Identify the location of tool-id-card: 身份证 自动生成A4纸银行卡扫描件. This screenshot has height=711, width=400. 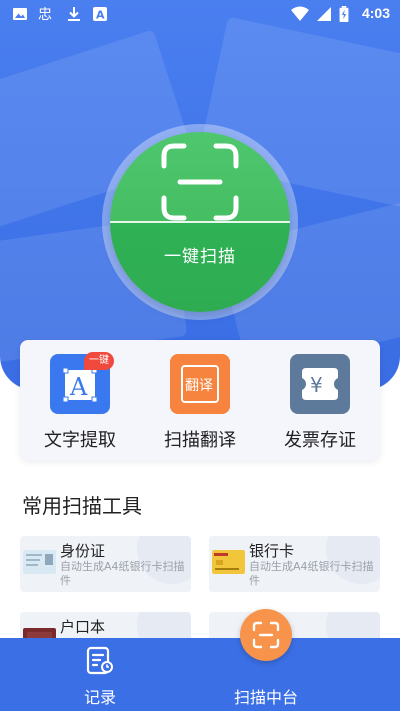
(105, 564).